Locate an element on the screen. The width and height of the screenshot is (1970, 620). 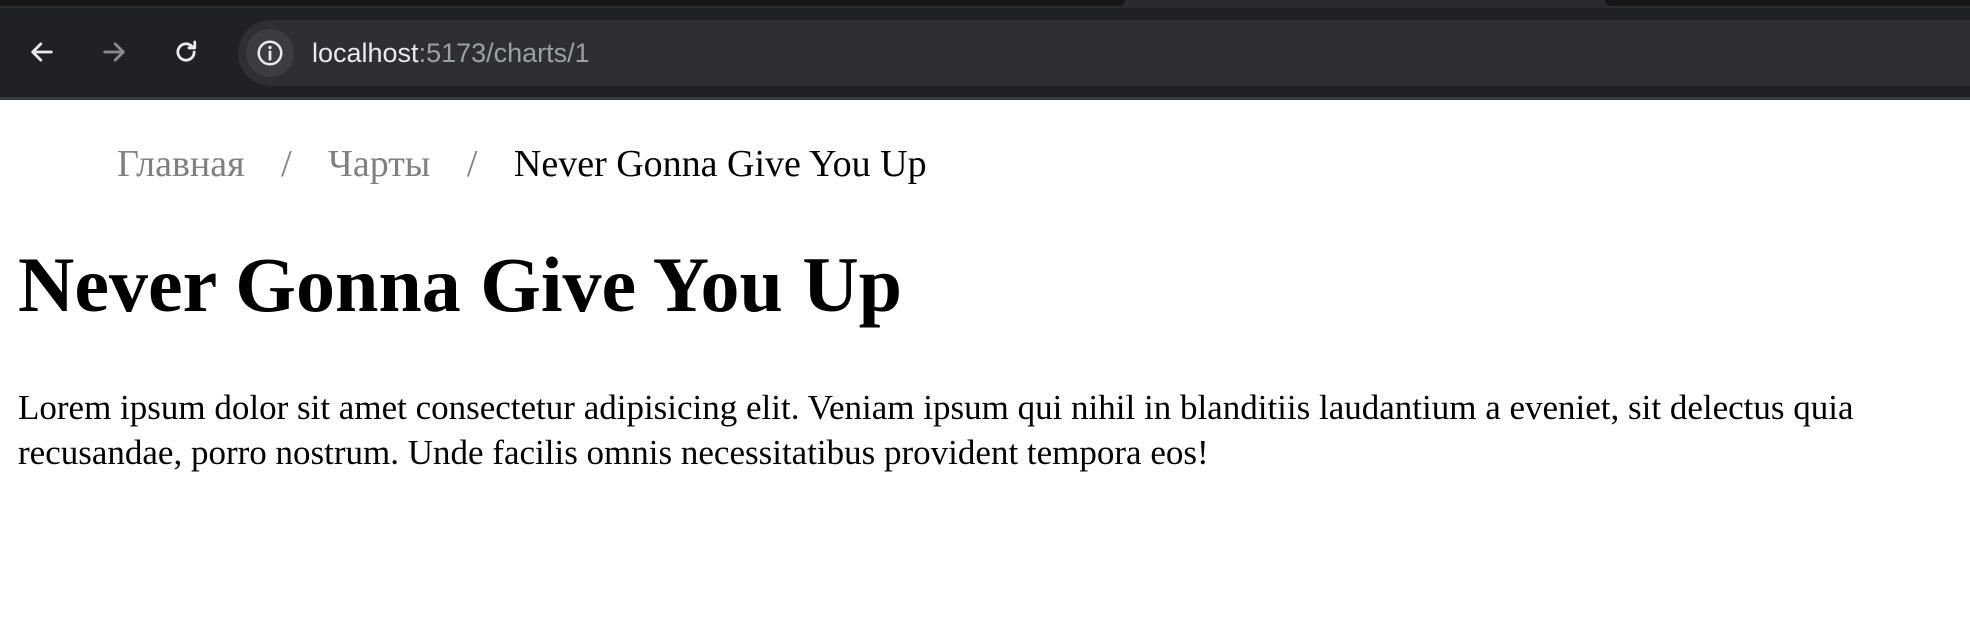
url-path: :5173/charts/1 is located at coordinates (504, 53).